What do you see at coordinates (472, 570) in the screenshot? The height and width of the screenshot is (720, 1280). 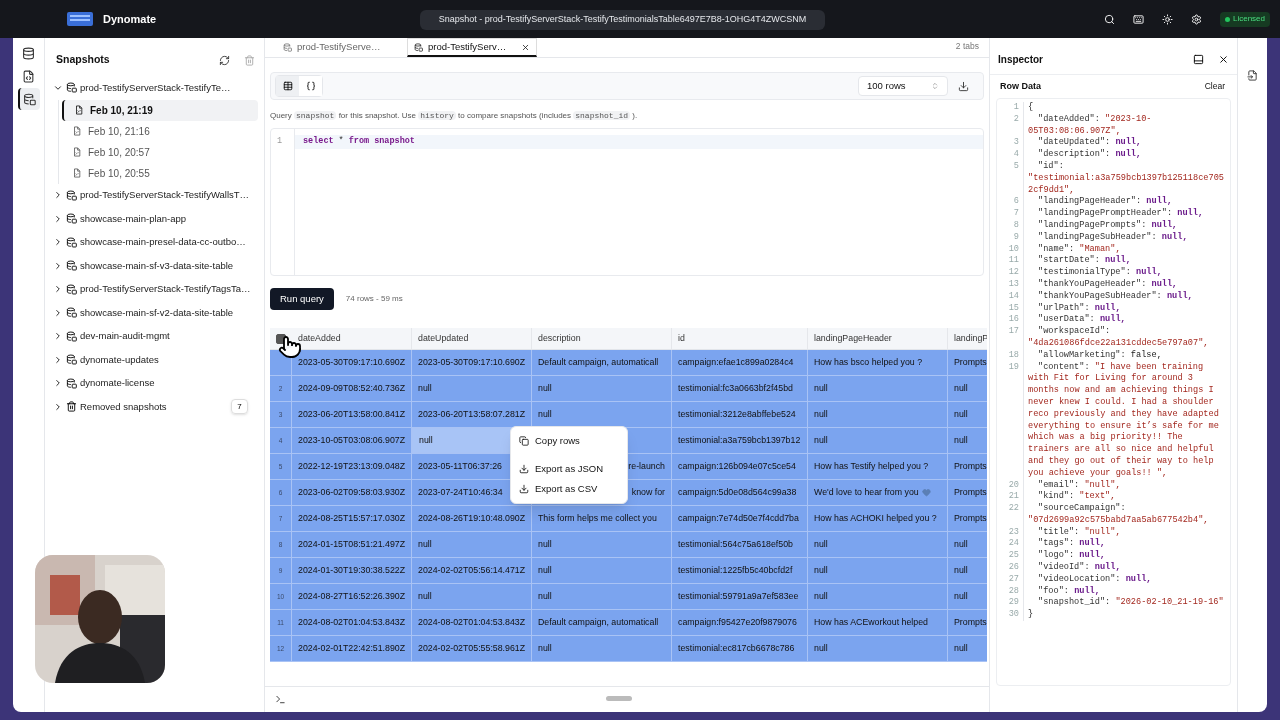 I see `table-cell-text: 2024-02-02T05:56:14.471Z` at bounding box center [472, 570].